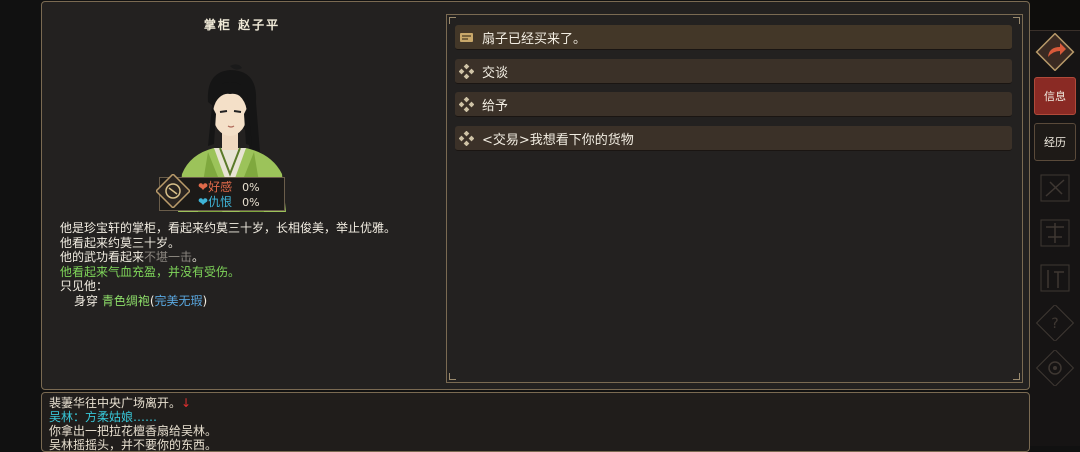 Image resolution: width=1080 pixels, height=452 pixels. What do you see at coordinates (1055, 15) in the screenshot?
I see `sidebar-top-bar` at bounding box center [1055, 15].